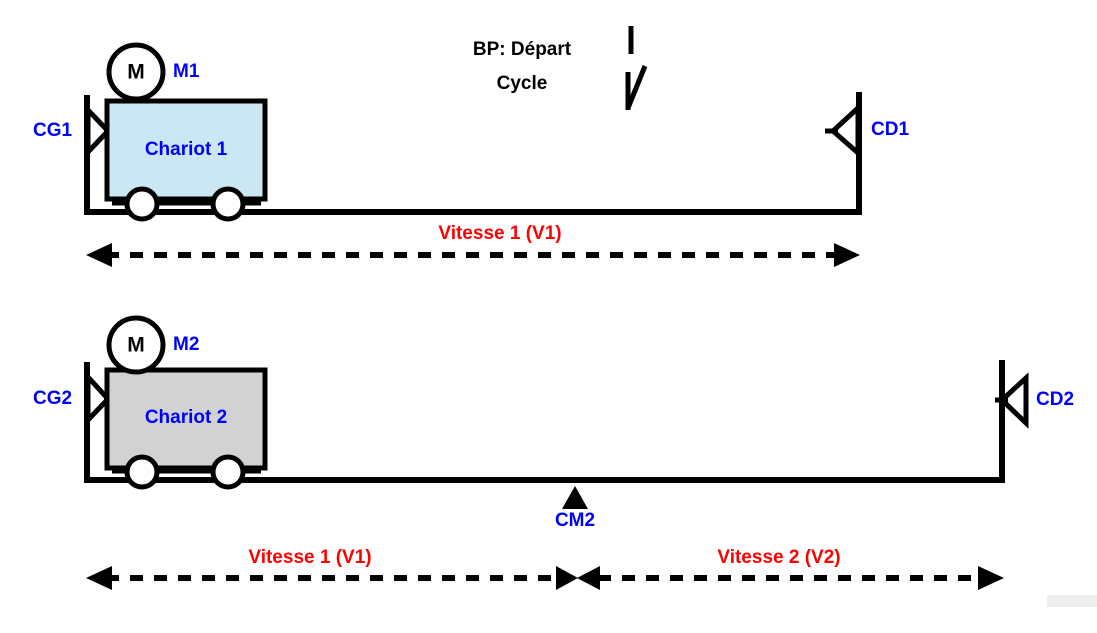 The image size is (1097, 633). Describe the element at coordinates (1072, 601) in the screenshot. I see `corner-artifact` at that location.